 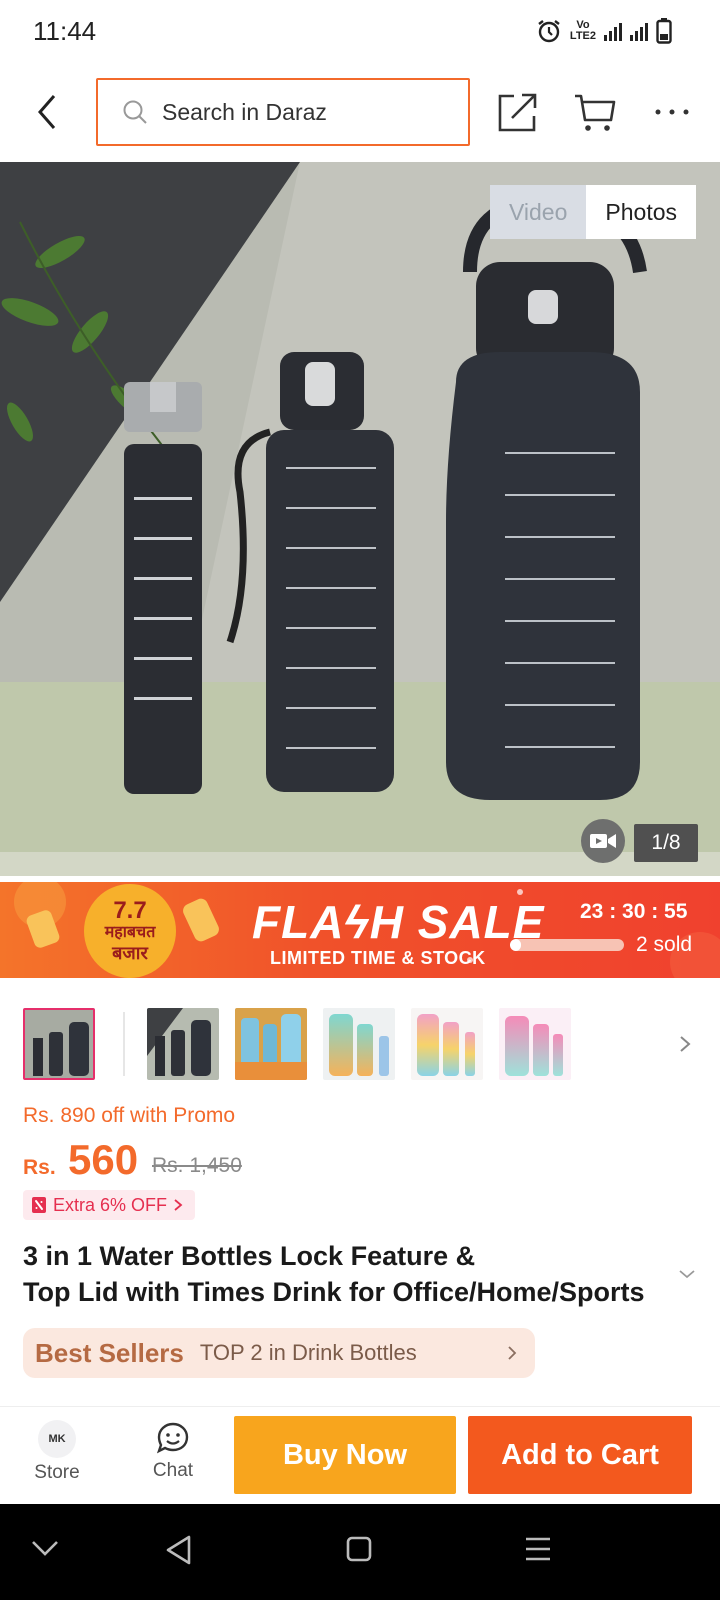 What do you see at coordinates (378, 958) in the screenshot?
I see `flash-sale-subtitle: LIMITED TIME & STOCK` at bounding box center [378, 958].